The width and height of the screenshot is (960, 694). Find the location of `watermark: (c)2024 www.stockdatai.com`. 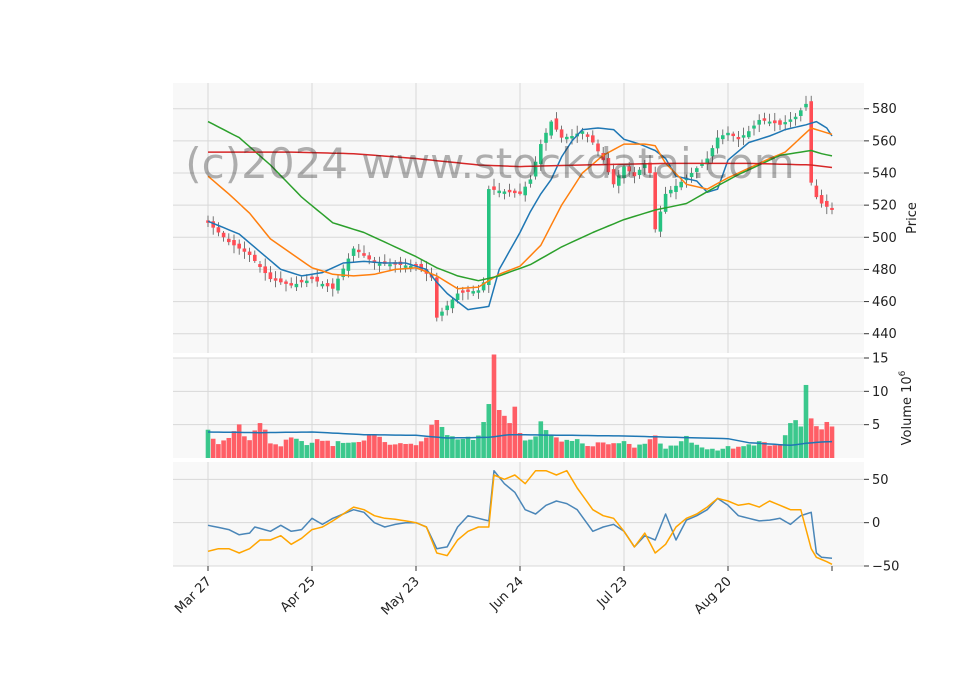

watermark: (c)2024 www.stockdatai.com is located at coordinates (489, 163).